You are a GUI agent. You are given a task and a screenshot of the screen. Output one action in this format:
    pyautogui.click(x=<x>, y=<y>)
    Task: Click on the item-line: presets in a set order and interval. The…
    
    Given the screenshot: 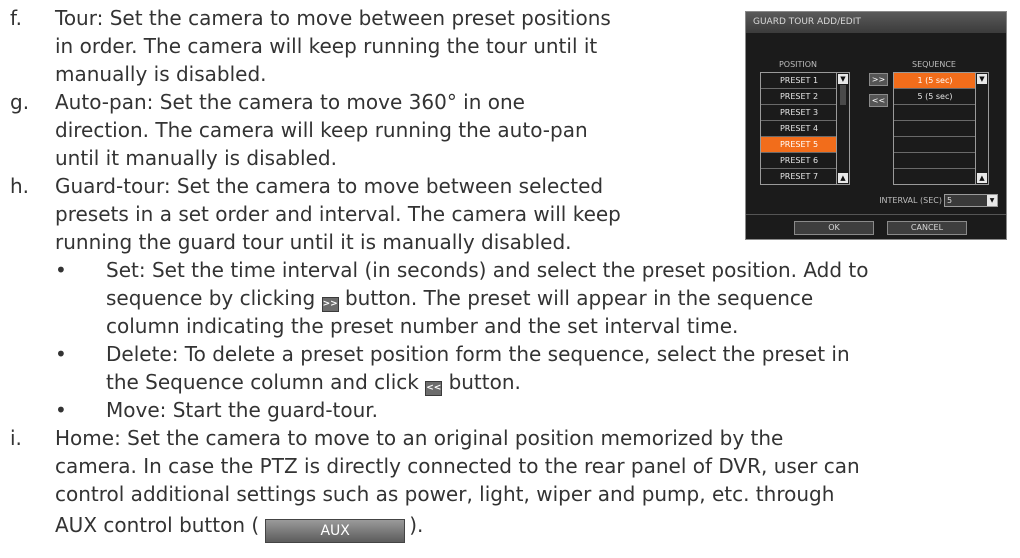 What is the action you would take?
    pyautogui.click(x=338, y=214)
    